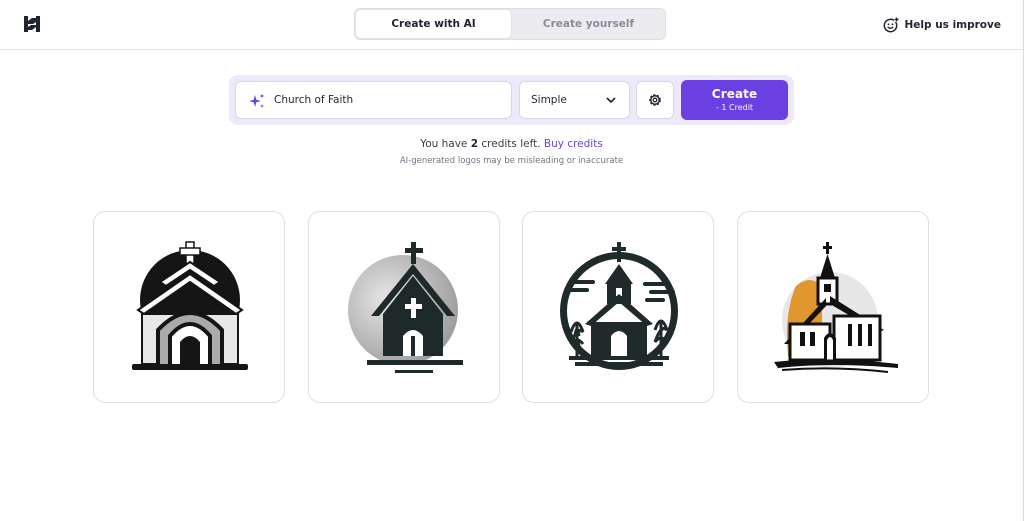 This screenshot has height=521, width=1024. I want to click on buy-credits-link: Buy credits, so click(573, 144).